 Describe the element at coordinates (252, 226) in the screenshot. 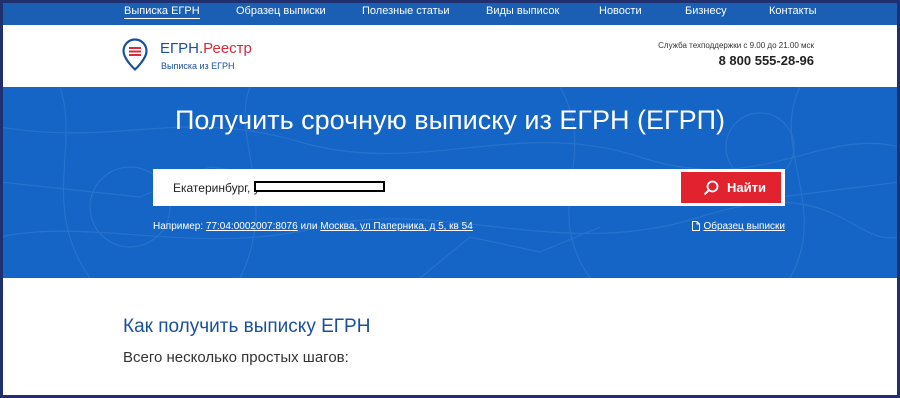

I see `example-cadastral-link: 77:04:0002007:8076` at that location.